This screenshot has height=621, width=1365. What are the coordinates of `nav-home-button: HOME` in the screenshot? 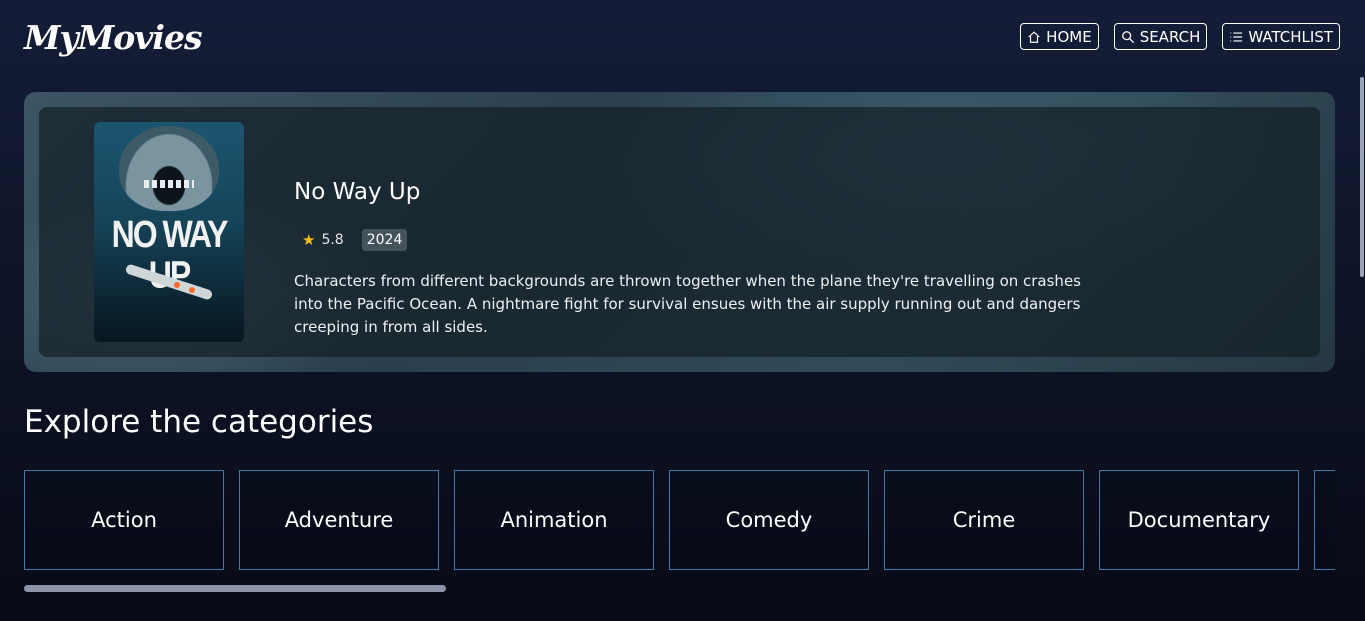 It's located at (1059, 36).